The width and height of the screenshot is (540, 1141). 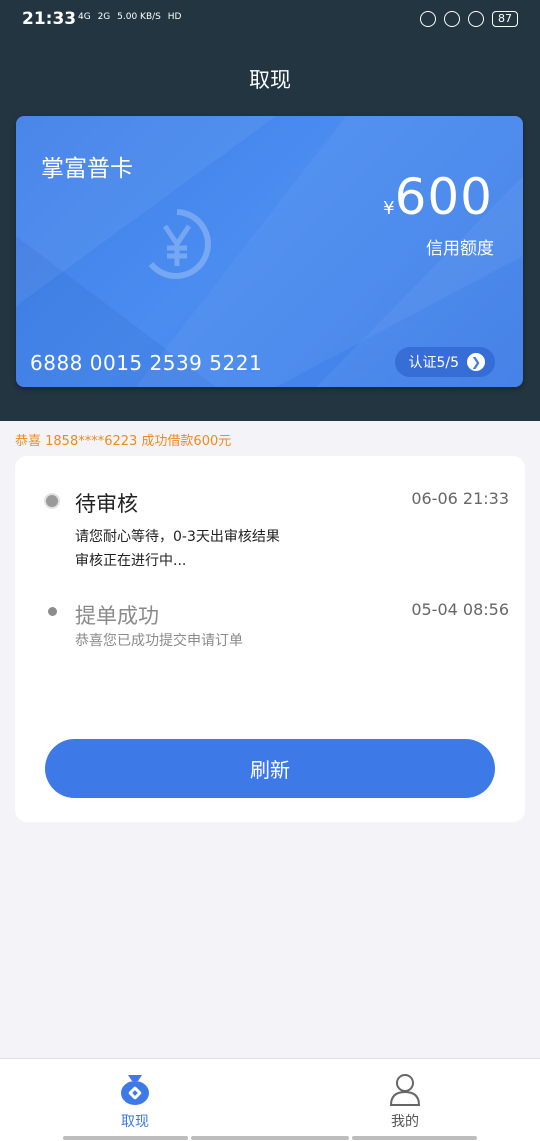 What do you see at coordinates (106, 504) in the screenshot?
I see `step-title-pending: 待审核` at bounding box center [106, 504].